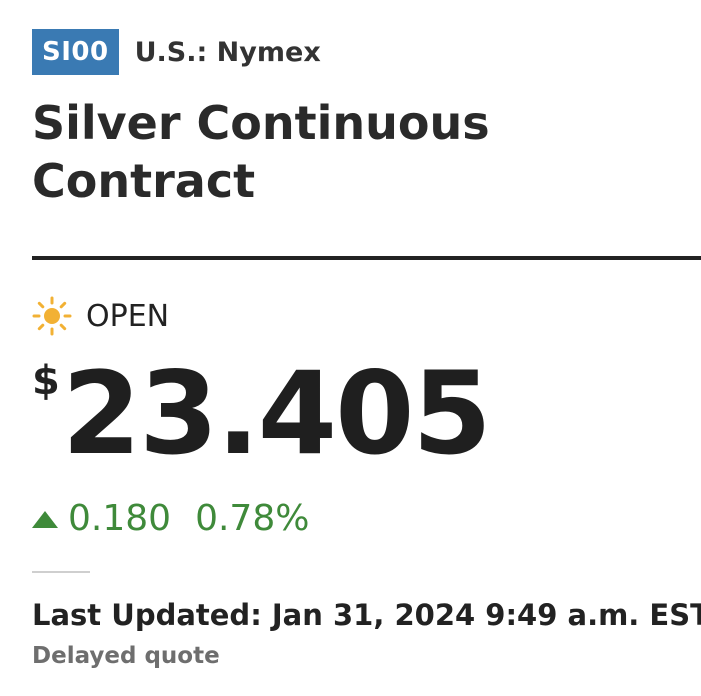 This screenshot has width=701, height=696. Describe the element at coordinates (366, 615) in the screenshot. I see `last-updated: Last Updated: Jan 31, 2024 9:49 a.m. EST` at that location.